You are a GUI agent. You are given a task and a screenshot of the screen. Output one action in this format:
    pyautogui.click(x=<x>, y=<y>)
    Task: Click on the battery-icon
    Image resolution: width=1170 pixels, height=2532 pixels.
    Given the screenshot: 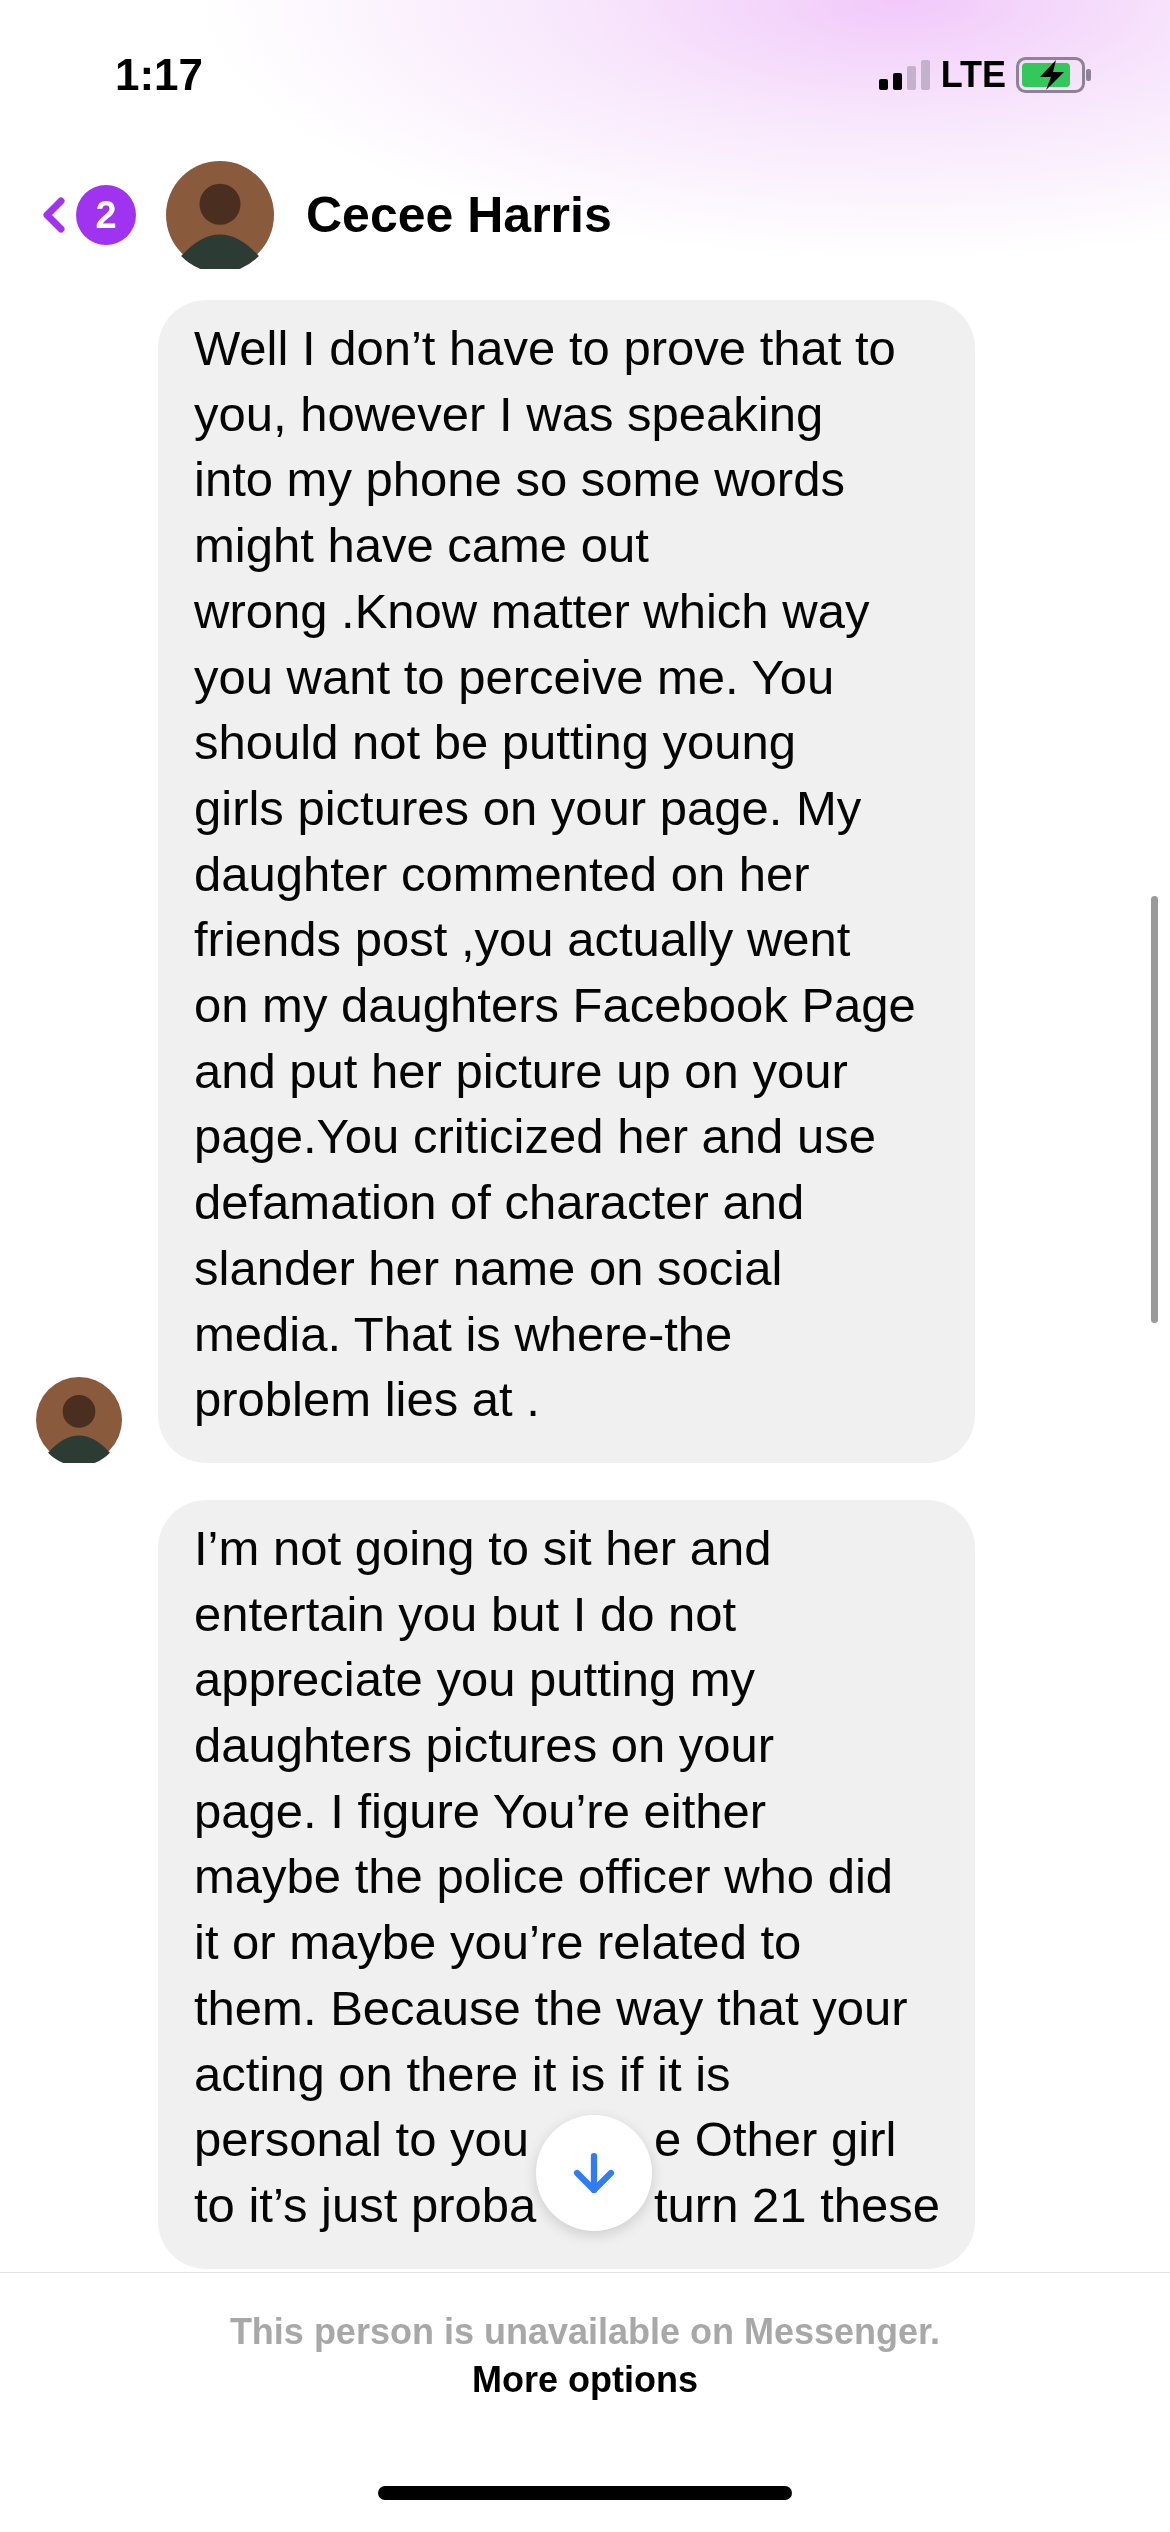 What is the action you would take?
    pyautogui.click(x=1054, y=75)
    